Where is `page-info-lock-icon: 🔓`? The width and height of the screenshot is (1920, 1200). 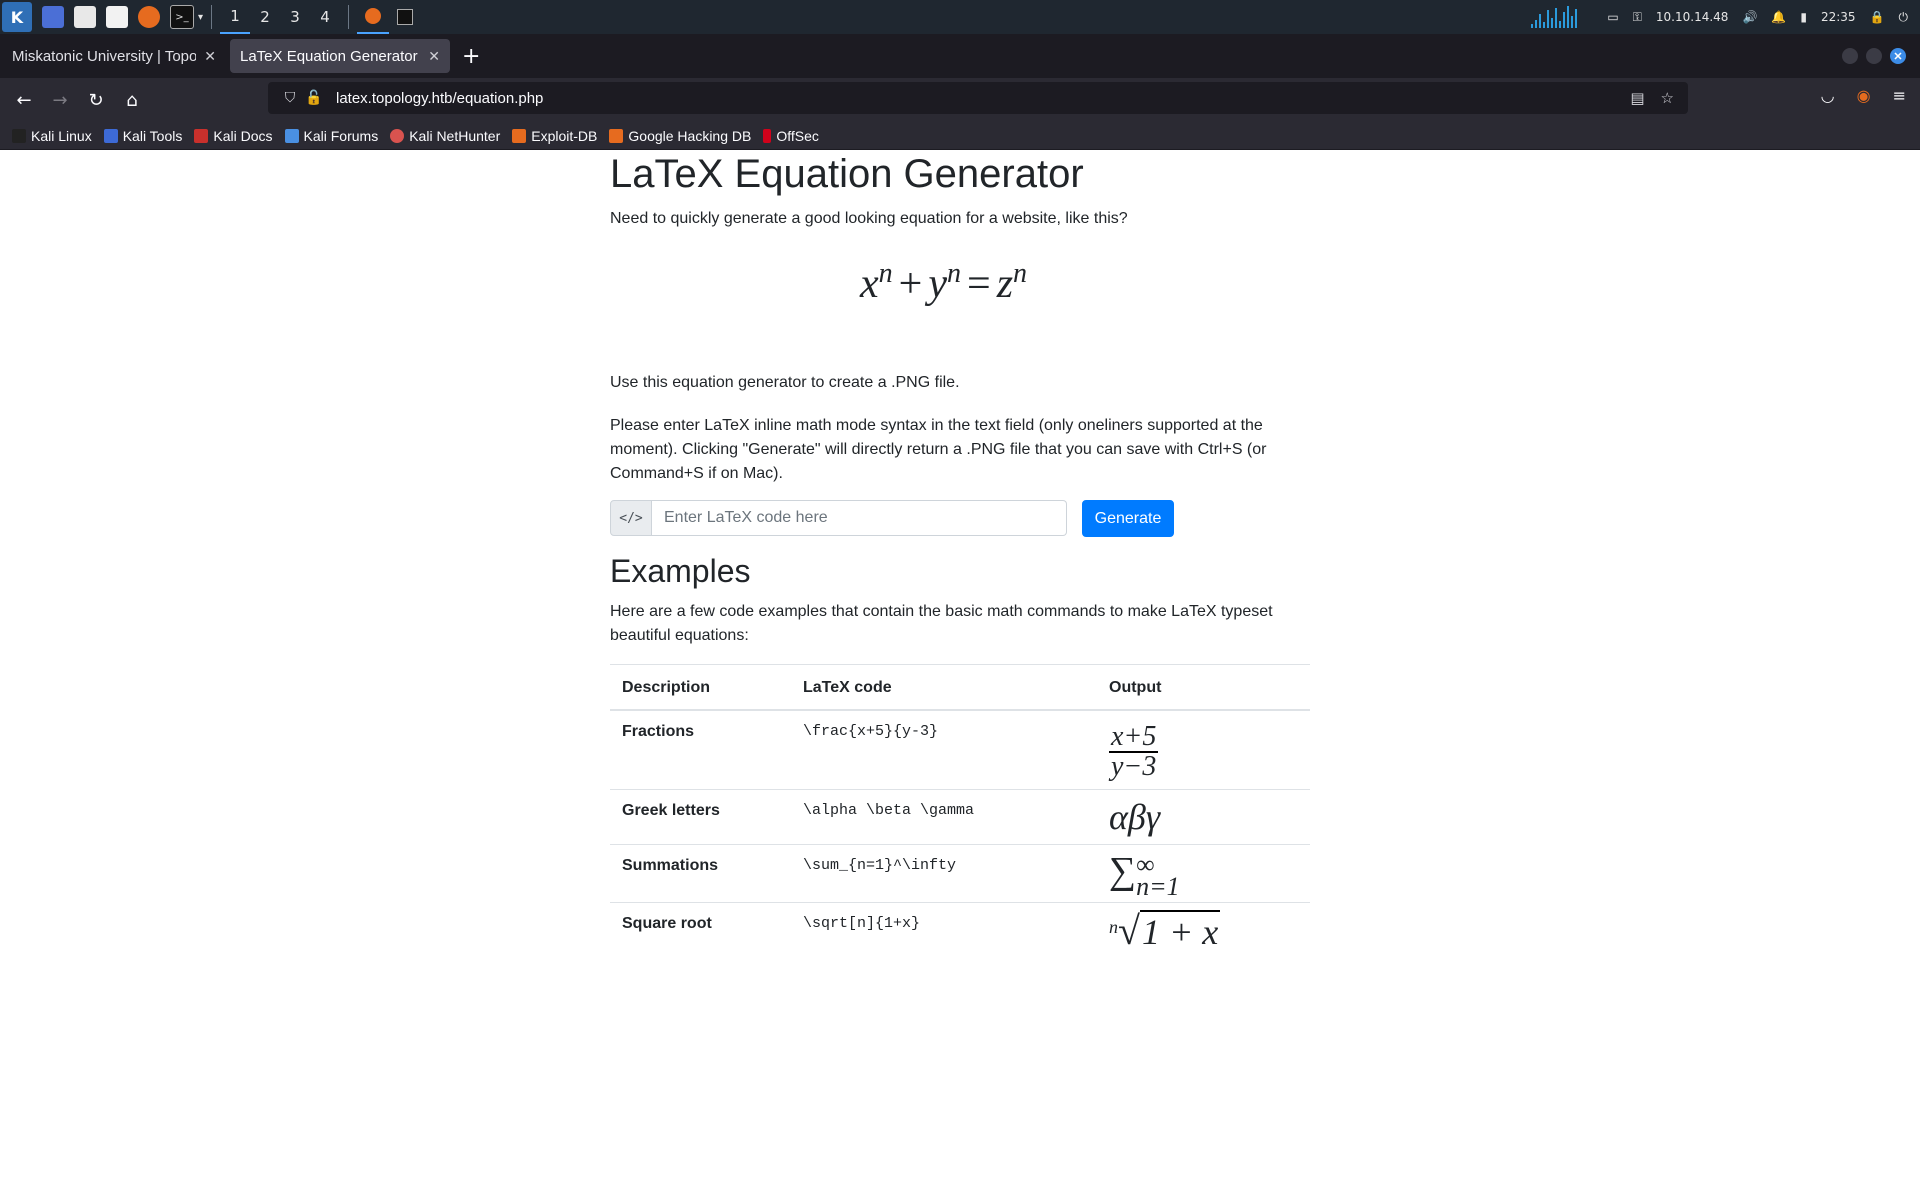 page-info-lock-icon: 🔓 is located at coordinates (314, 98).